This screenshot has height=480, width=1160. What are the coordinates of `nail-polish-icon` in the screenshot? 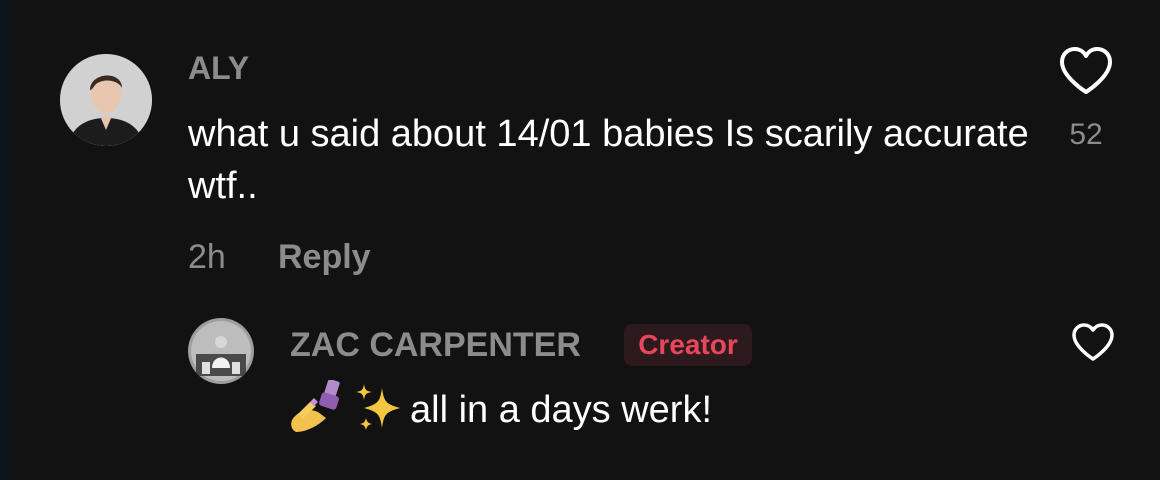 It's located at (315, 406).